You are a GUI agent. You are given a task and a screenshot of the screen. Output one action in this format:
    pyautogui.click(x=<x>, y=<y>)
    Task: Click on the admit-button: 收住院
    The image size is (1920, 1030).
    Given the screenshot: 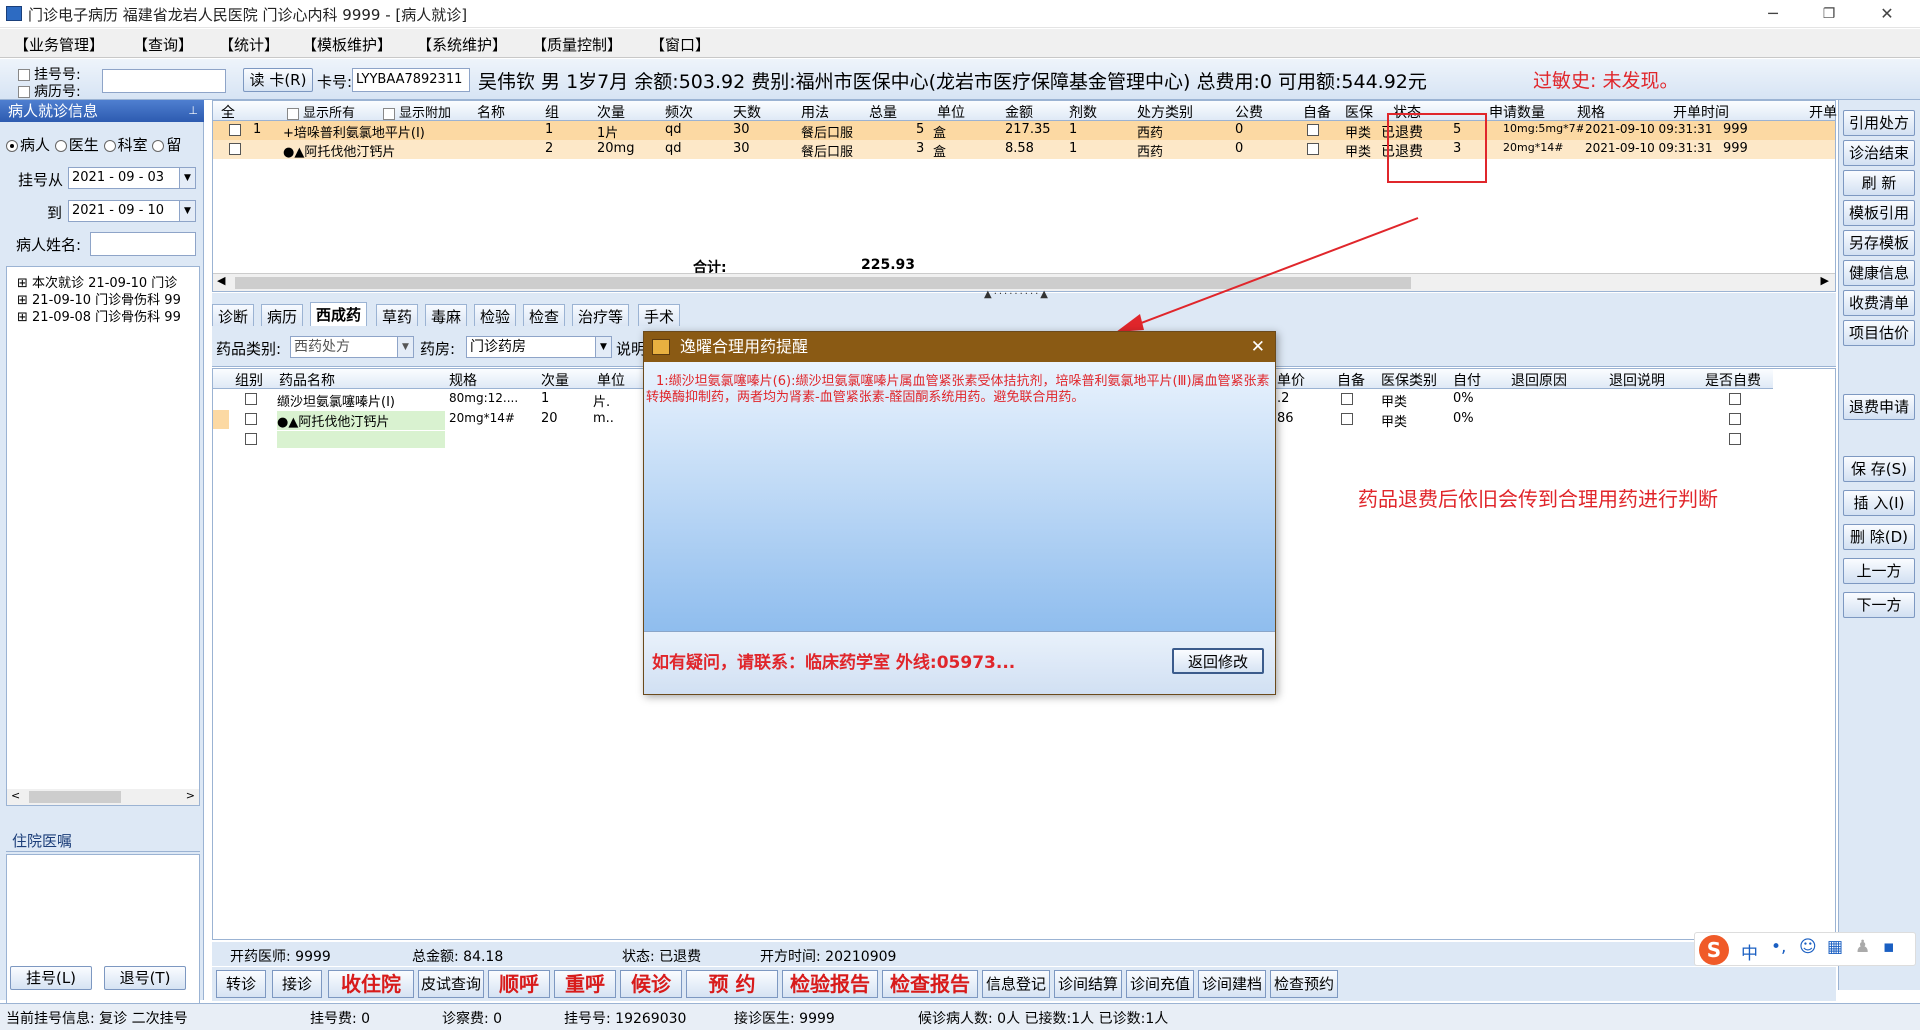 What is the action you would take?
    pyautogui.click(x=371, y=984)
    